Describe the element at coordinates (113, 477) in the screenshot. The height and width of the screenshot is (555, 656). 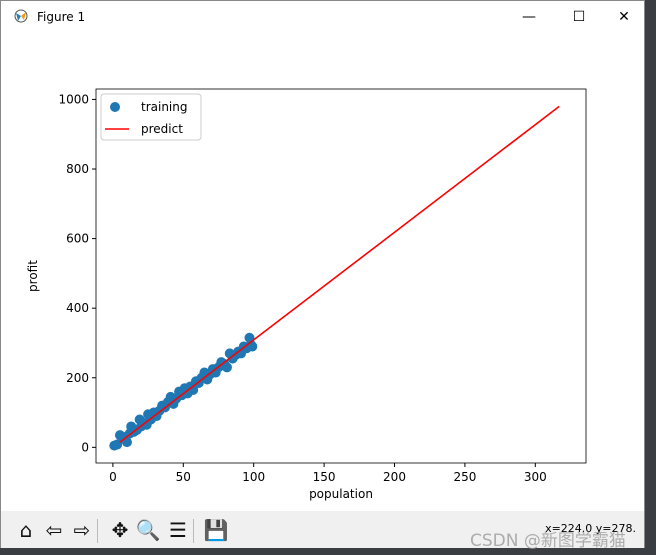
I see `x-tick-label: 0` at that location.